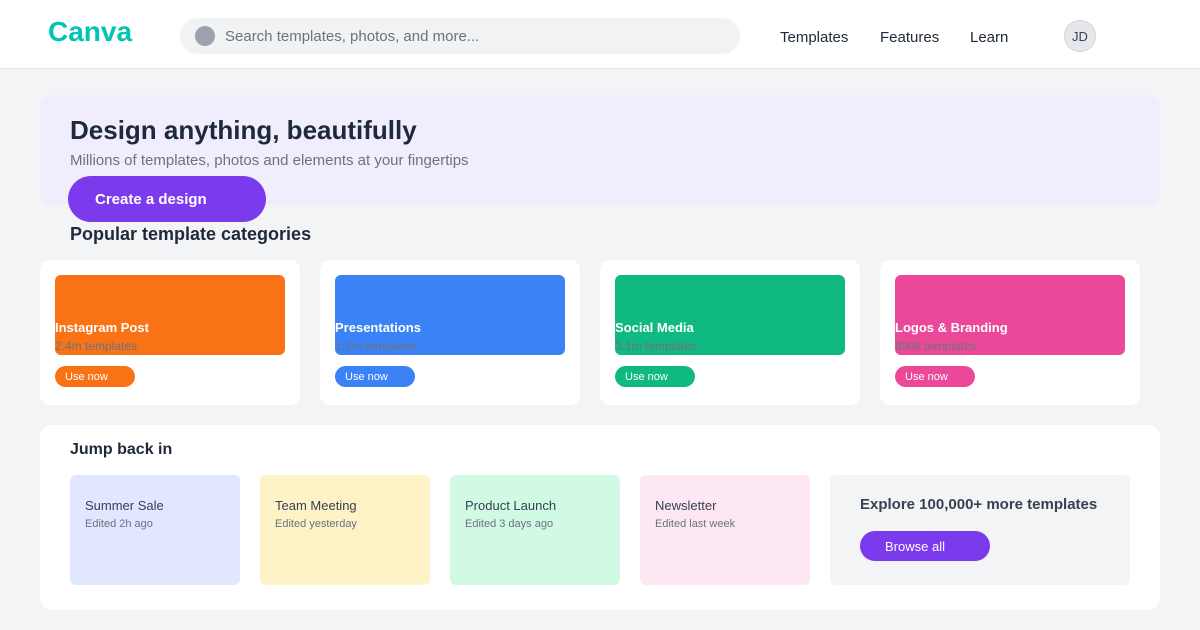 The width and height of the screenshot is (1200, 630). I want to click on recent-design-card: Product Launch Edited 3 days ago, so click(535, 530).